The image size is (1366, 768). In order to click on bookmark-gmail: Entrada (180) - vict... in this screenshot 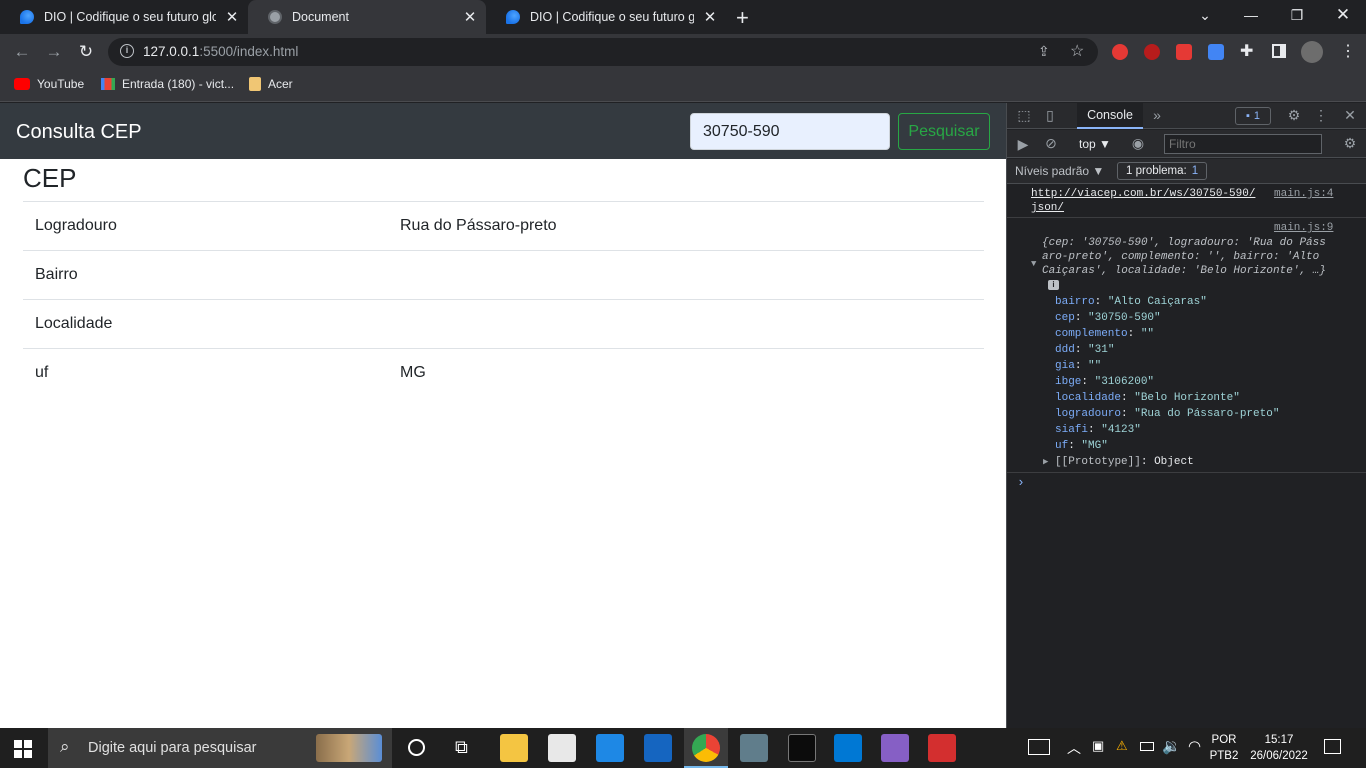, I will do `click(167, 84)`.